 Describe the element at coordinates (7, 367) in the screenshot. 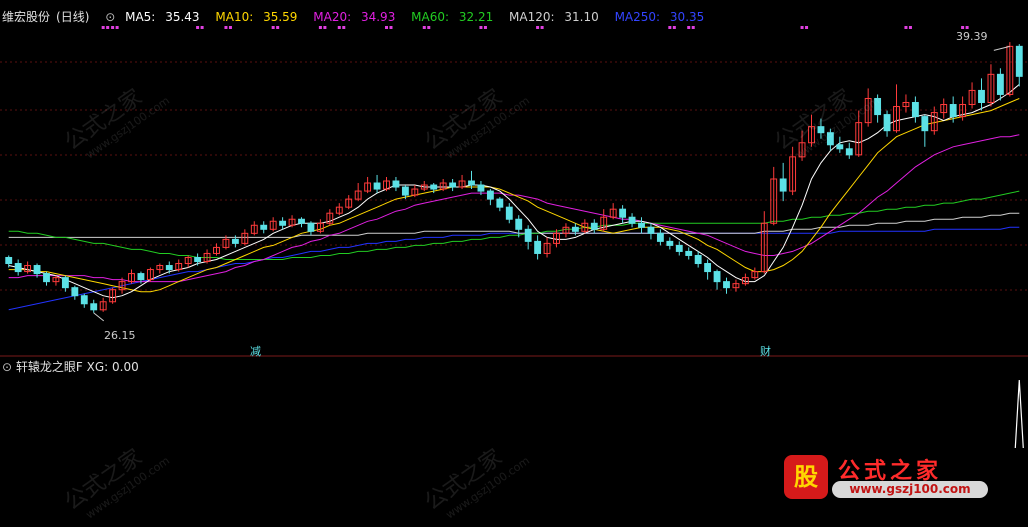

I see `indicator-settings-icon: ⊙` at that location.